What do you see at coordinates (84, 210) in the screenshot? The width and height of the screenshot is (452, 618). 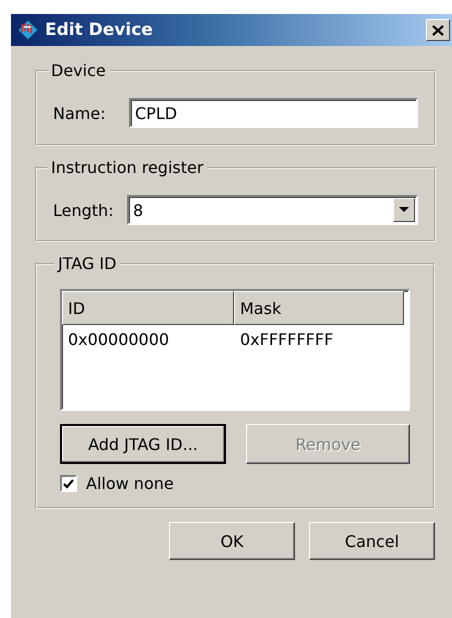 I see `field-label: Length:` at bounding box center [84, 210].